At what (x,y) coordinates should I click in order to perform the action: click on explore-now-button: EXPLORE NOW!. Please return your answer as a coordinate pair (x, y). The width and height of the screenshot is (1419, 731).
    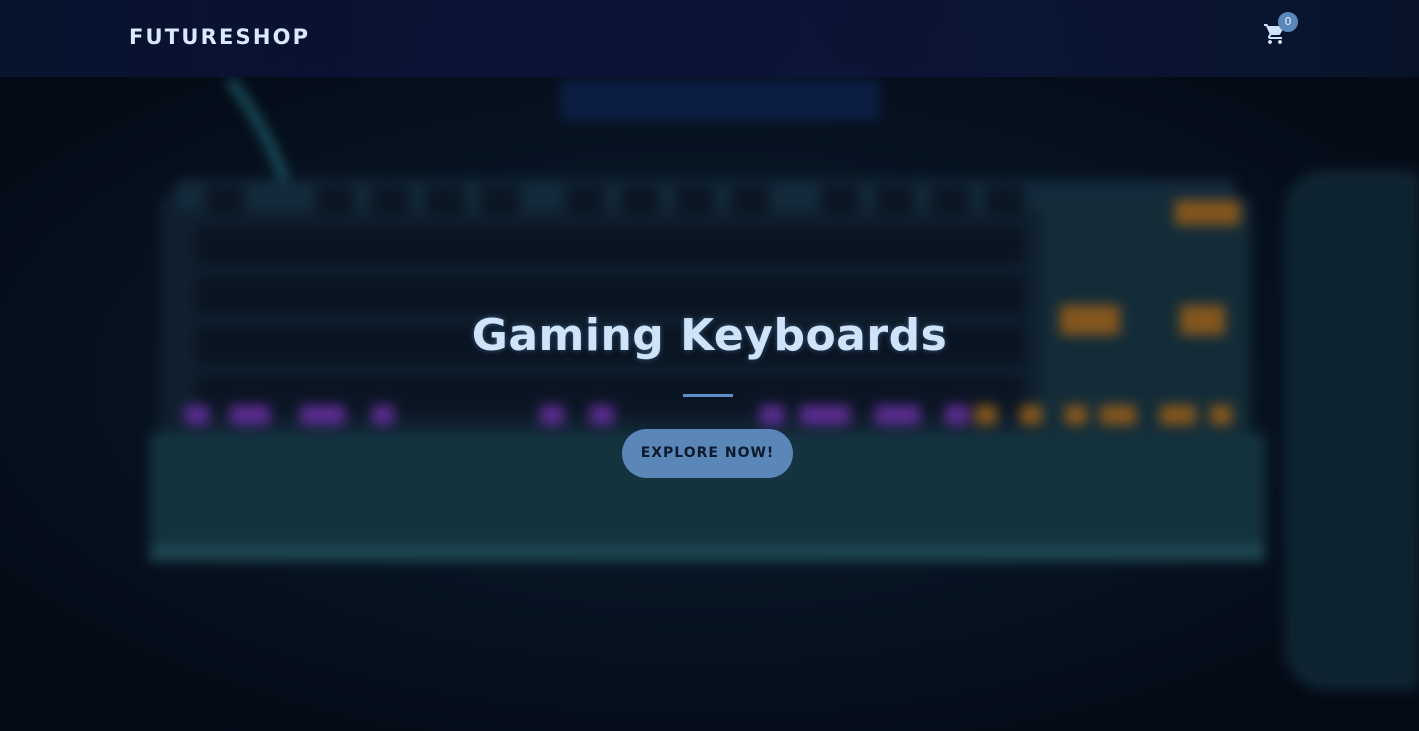
    Looking at the image, I should click on (707, 453).